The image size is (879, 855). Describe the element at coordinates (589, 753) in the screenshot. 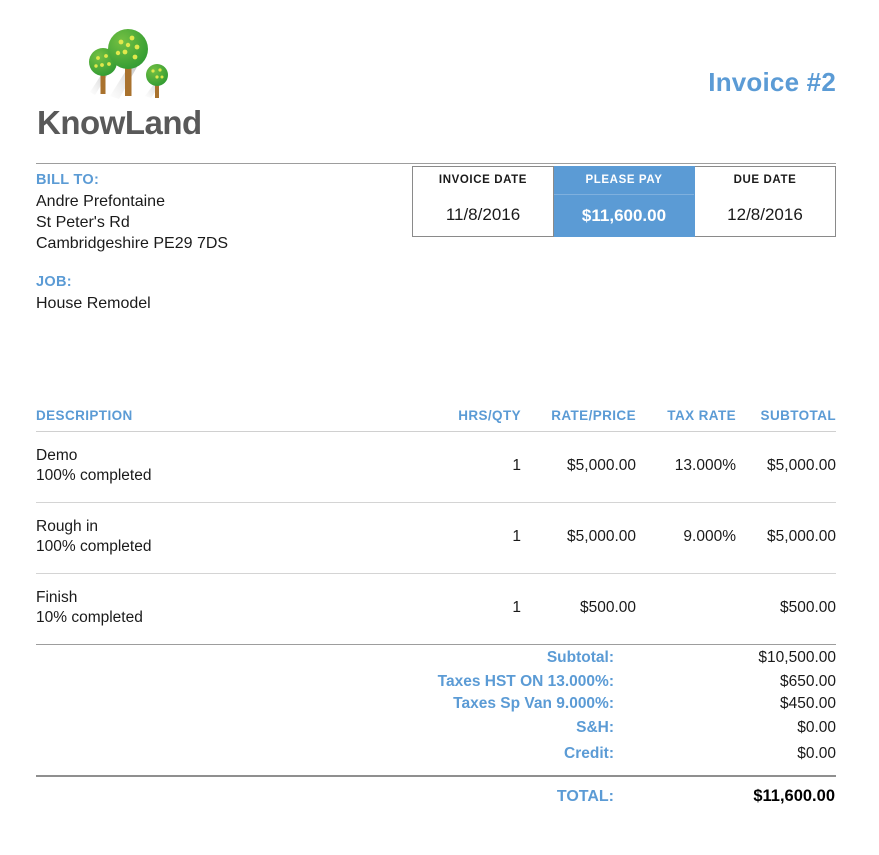

I see `credit-label: Credit:` at that location.